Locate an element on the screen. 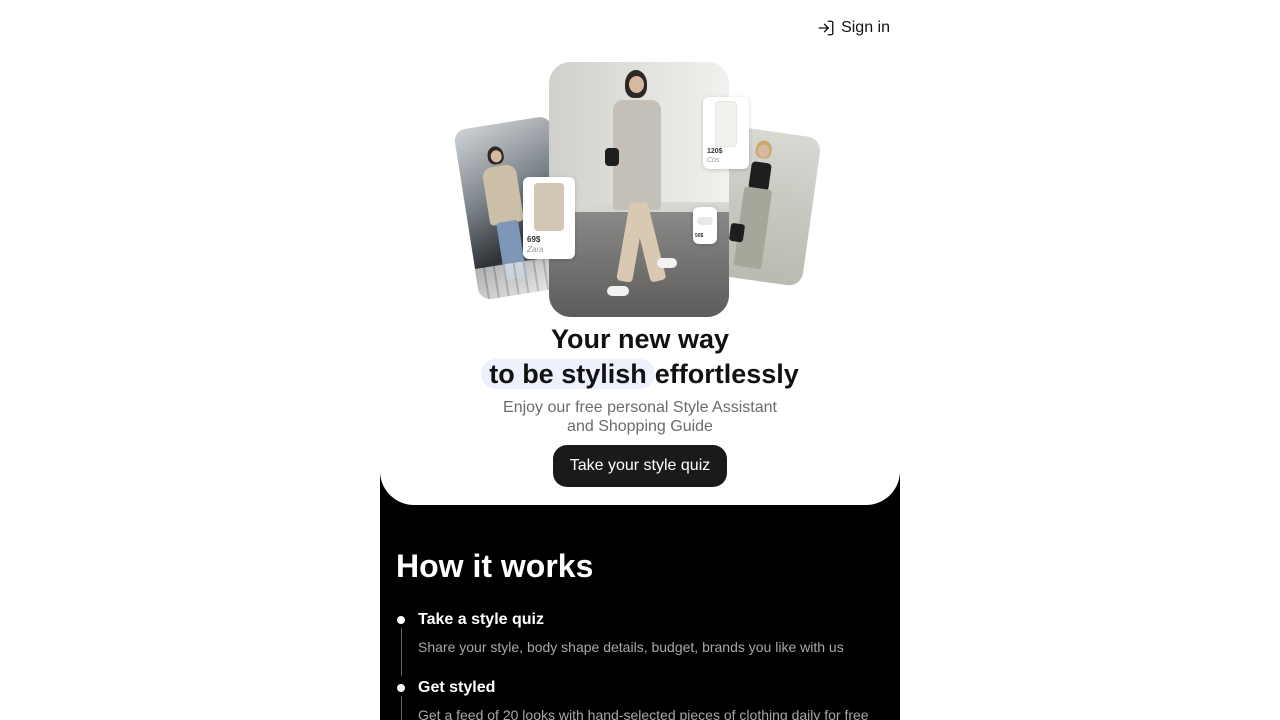 The width and height of the screenshot is (1280, 720). outfit-photo-main is located at coordinates (639, 189).